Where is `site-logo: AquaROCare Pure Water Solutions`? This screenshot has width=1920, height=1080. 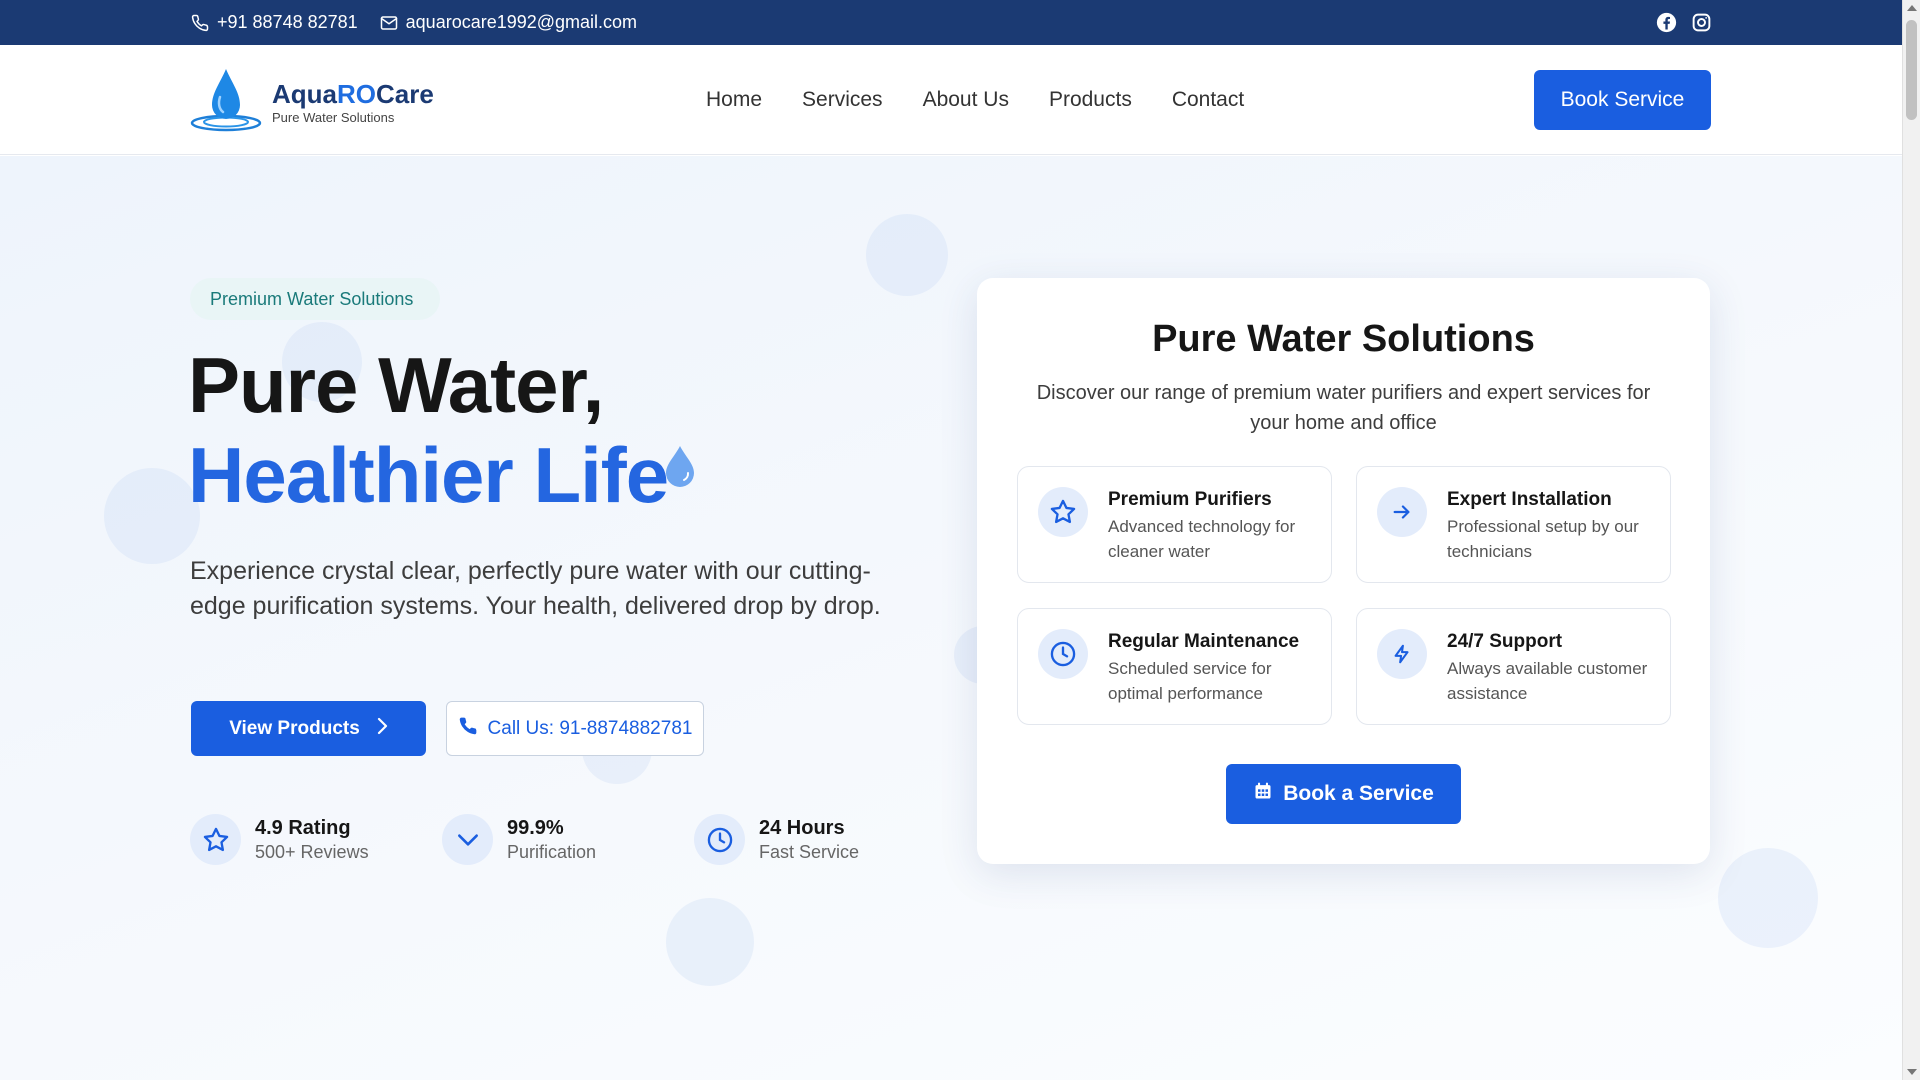 site-logo: AquaROCare Pure Water Solutions is located at coordinates (312, 102).